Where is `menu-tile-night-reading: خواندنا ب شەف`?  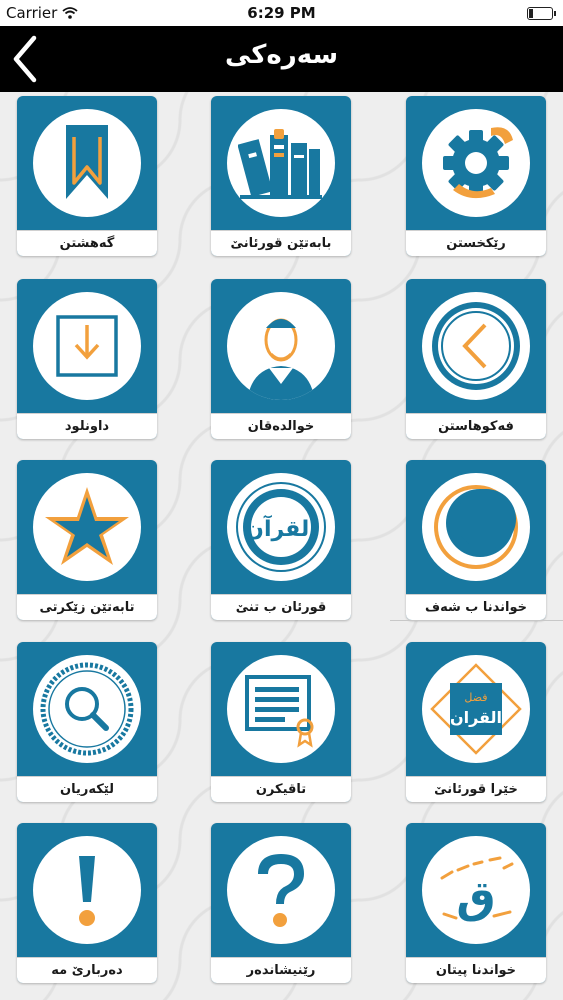 menu-tile-night-reading: خواندنا ب شەف is located at coordinates (476, 540).